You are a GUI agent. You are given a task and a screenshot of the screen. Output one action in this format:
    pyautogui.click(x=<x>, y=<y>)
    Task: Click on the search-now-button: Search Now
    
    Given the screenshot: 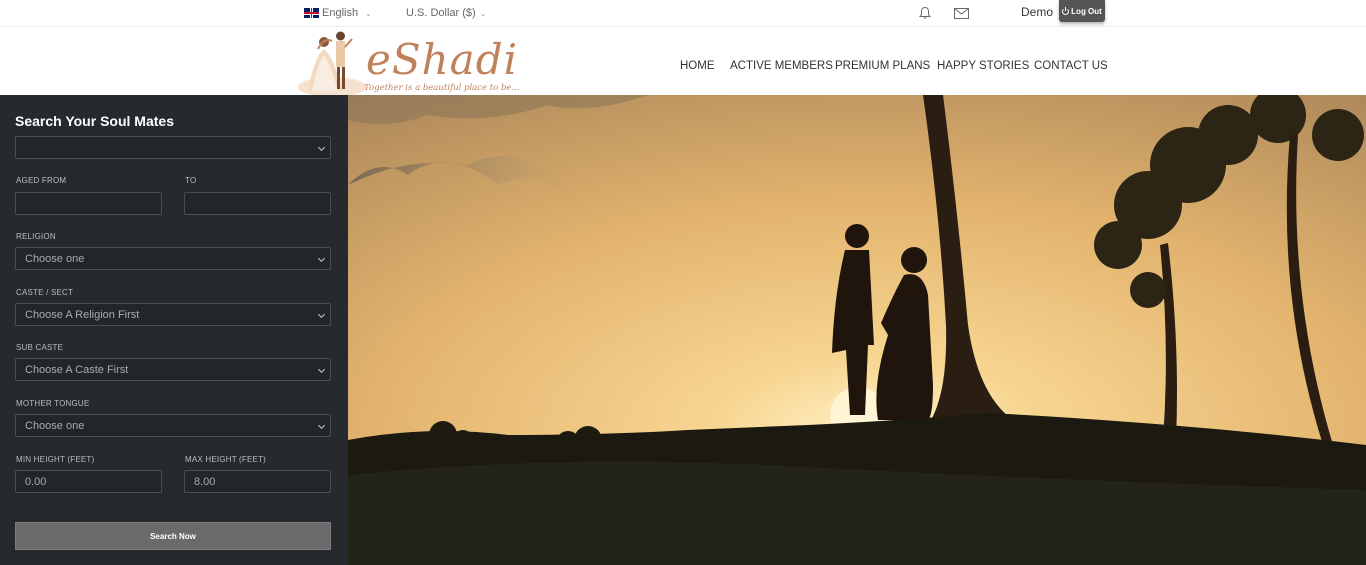 What is the action you would take?
    pyautogui.click(x=173, y=536)
    